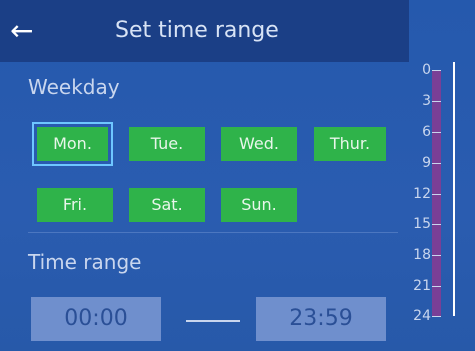 This screenshot has height=351, width=475. Describe the element at coordinates (74, 87) in the screenshot. I see `weekday-label: Weekday` at that location.